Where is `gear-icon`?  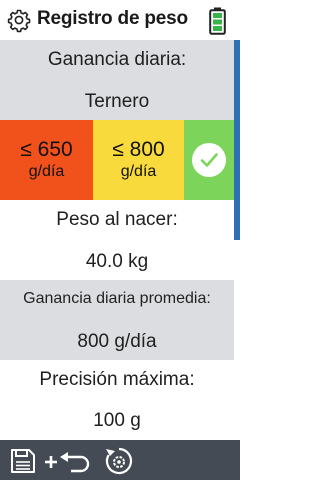 gear-icon is located at coordinates (19, 20).